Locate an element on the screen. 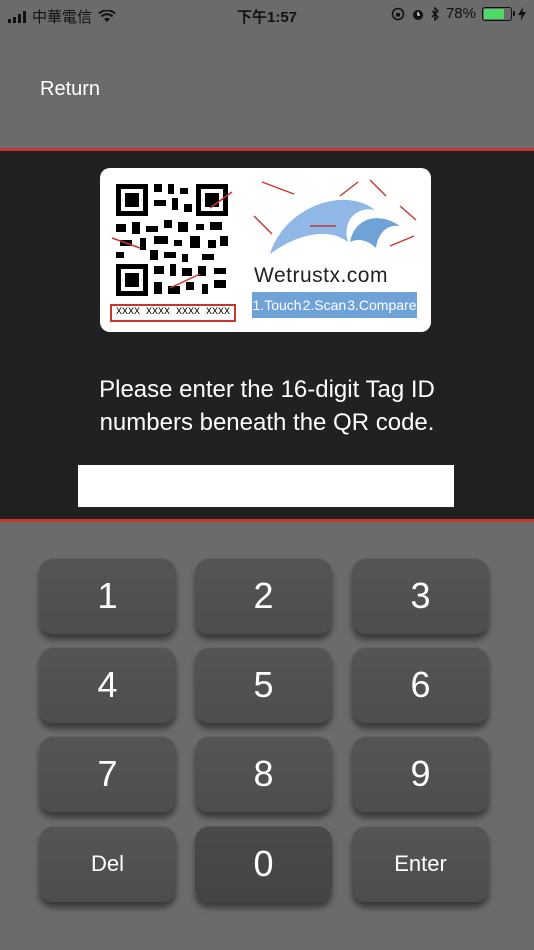 Image resolution: width=534 pixels, height=950 pixels. delete-button: Del is located at coordinates (107, 864).